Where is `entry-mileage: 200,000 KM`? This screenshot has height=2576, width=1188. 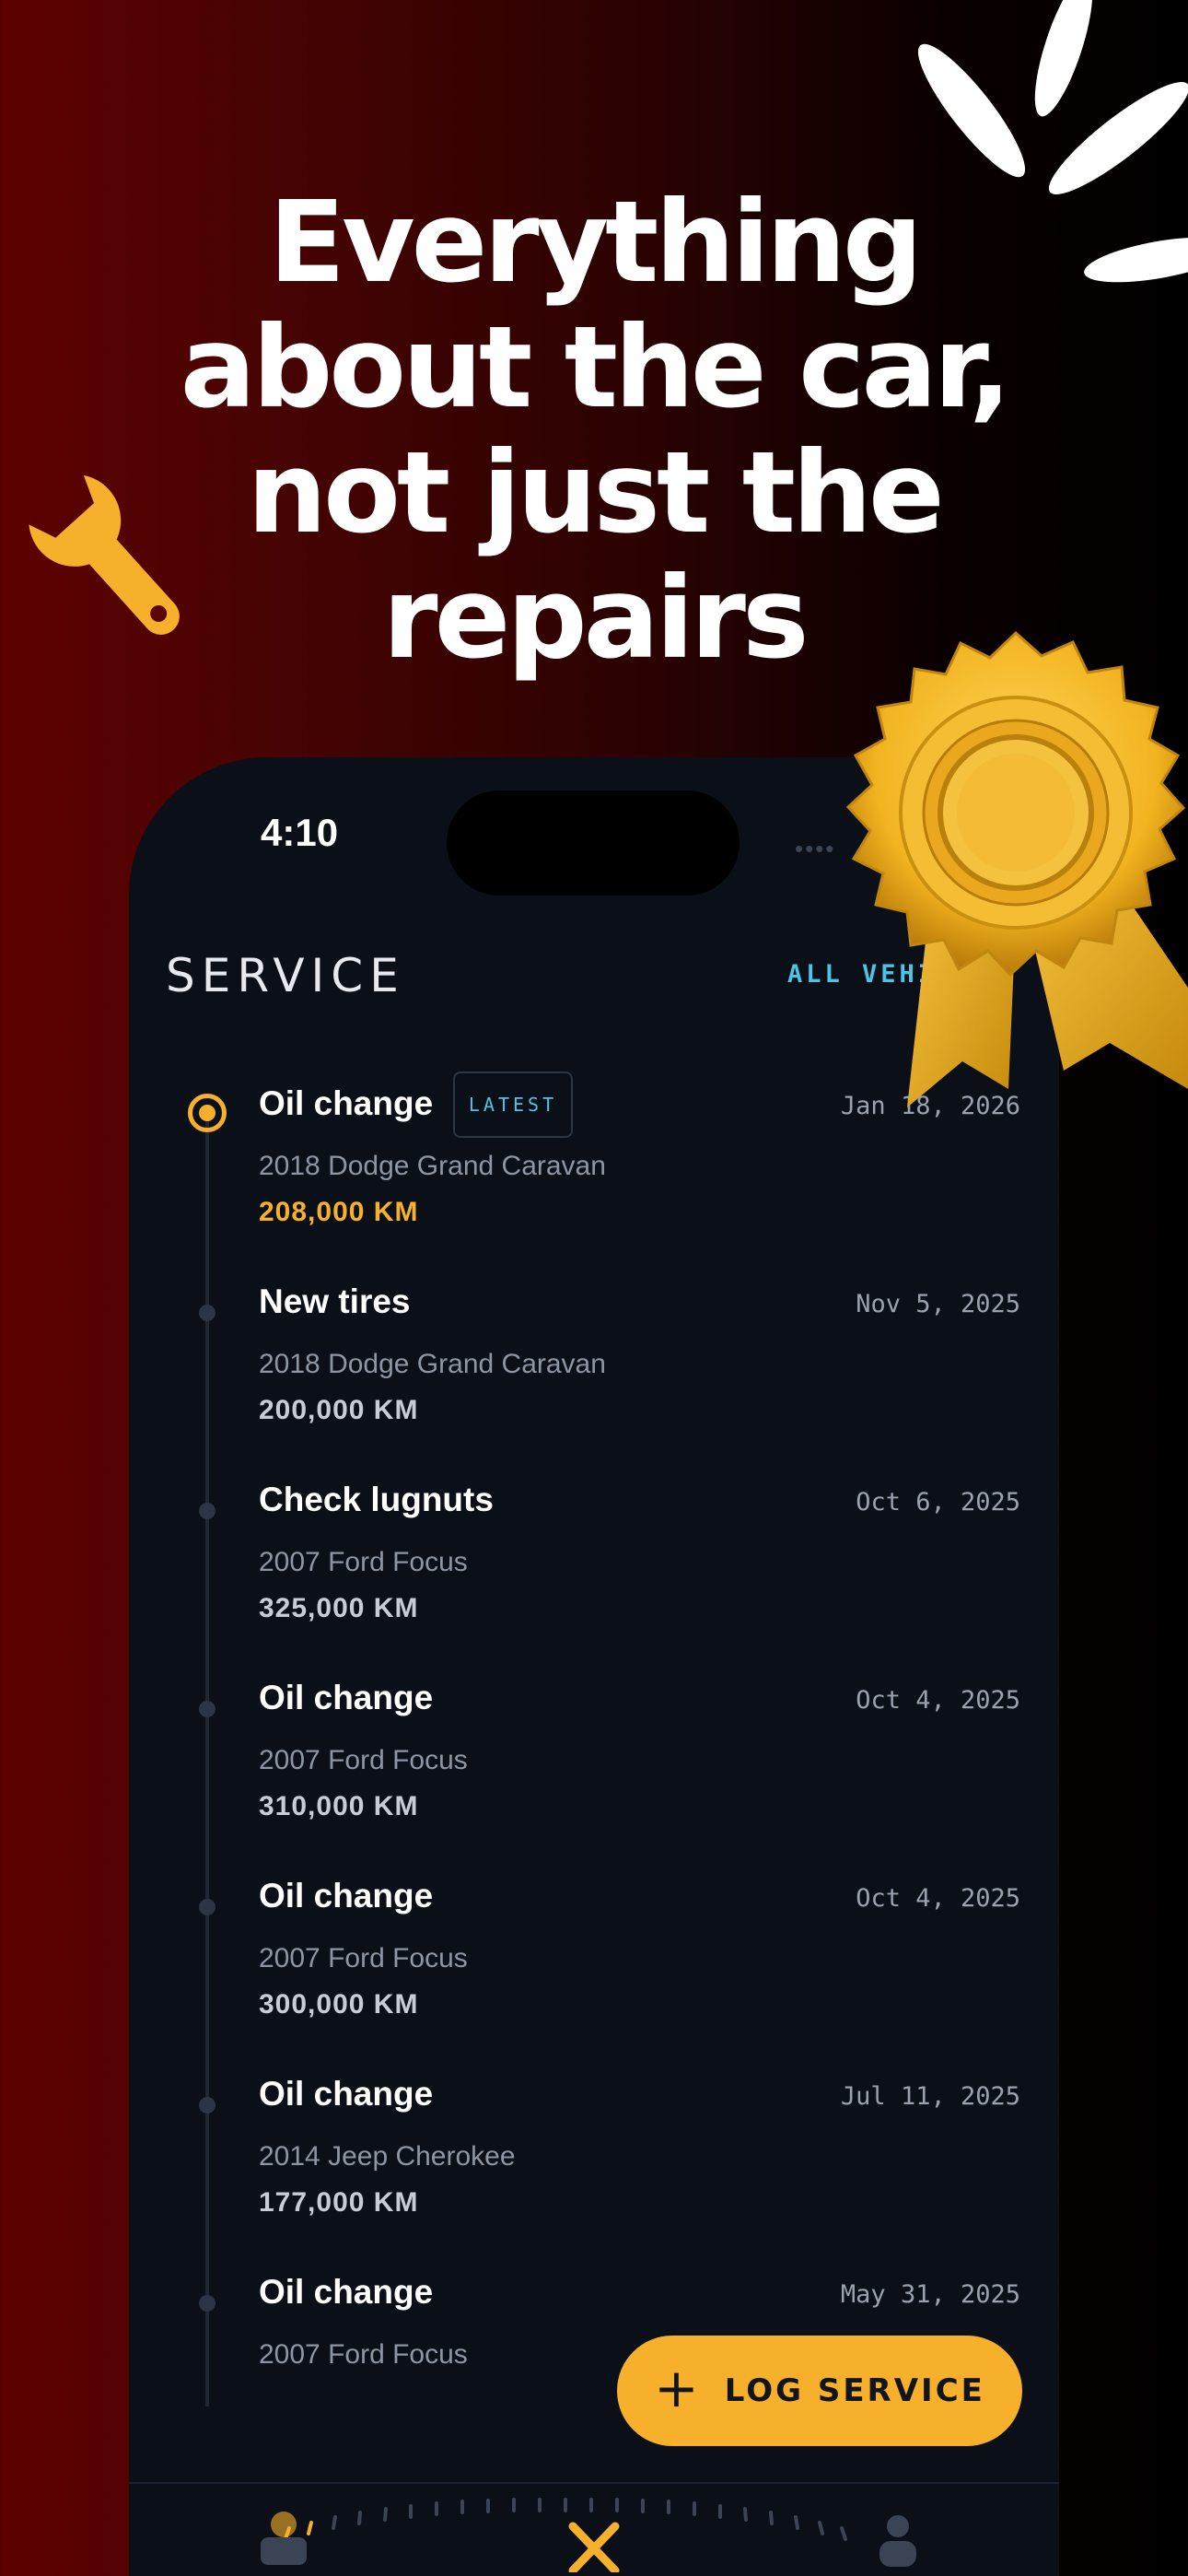 entry-mileage: 200,000 KM is located at coordinates (339, 1410).